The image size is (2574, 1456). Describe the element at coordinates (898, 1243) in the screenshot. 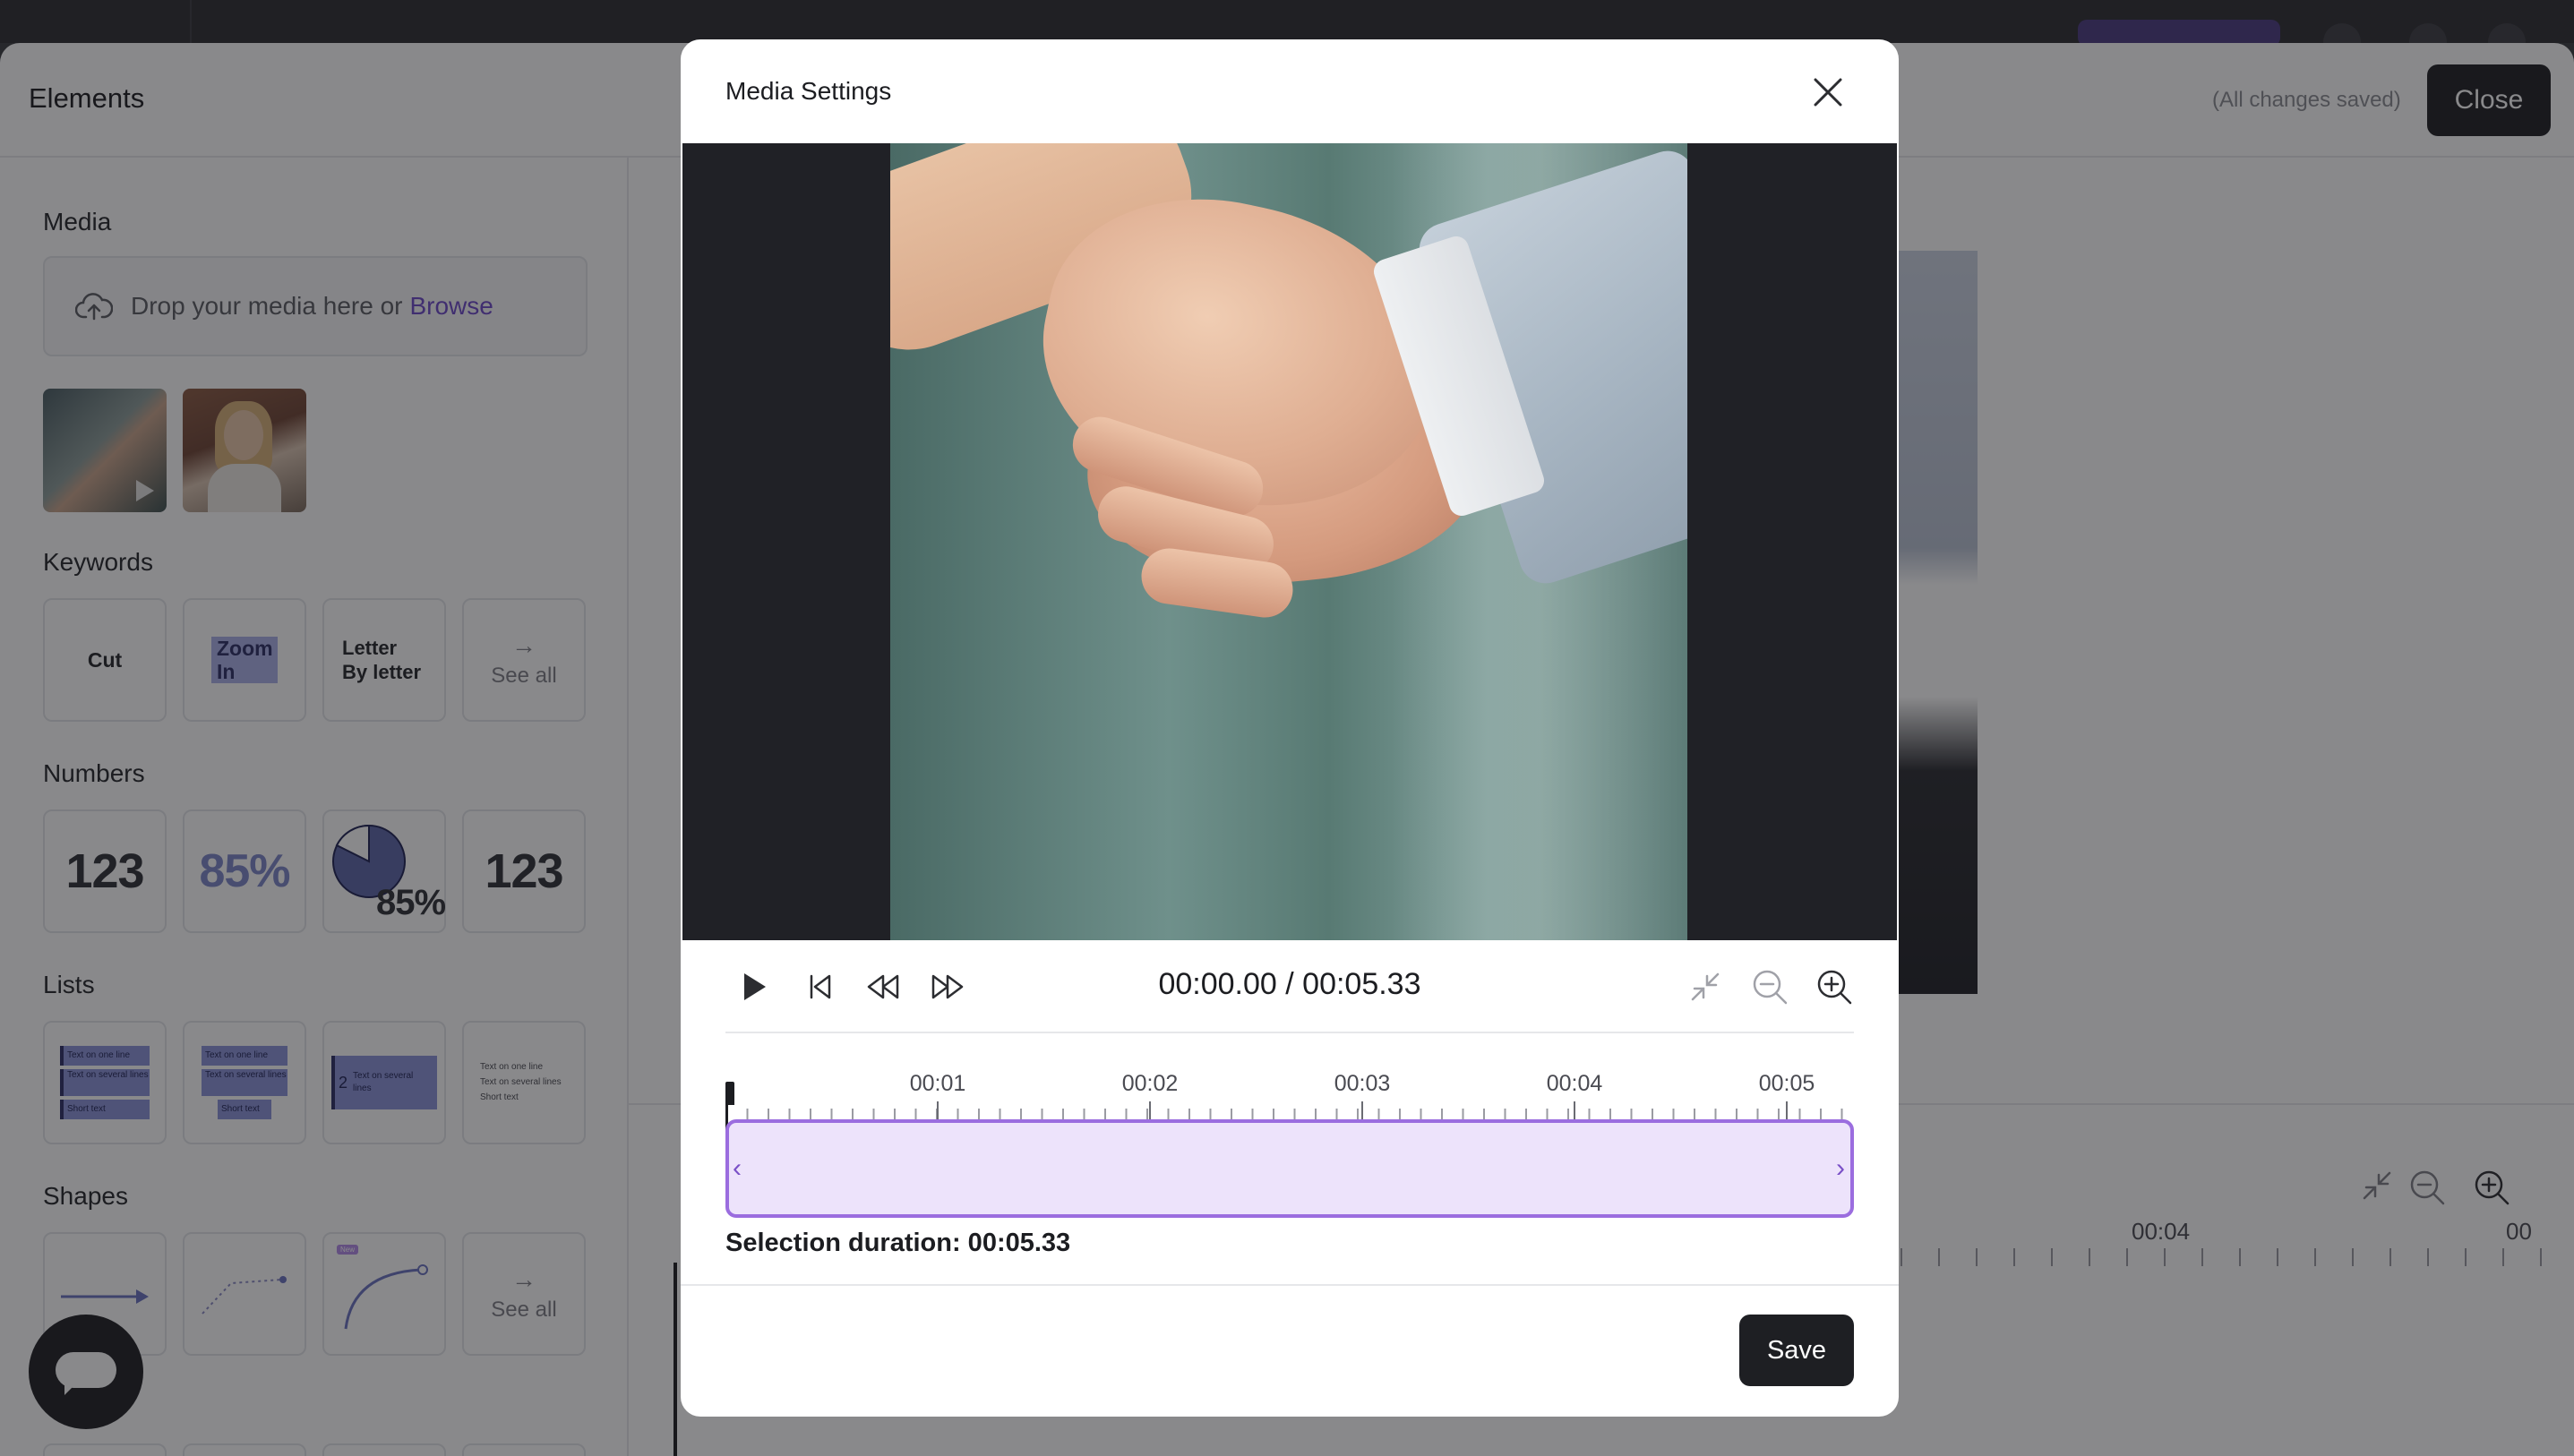

I see `selection-duration: Selection duration: 00:05.33` at that location.